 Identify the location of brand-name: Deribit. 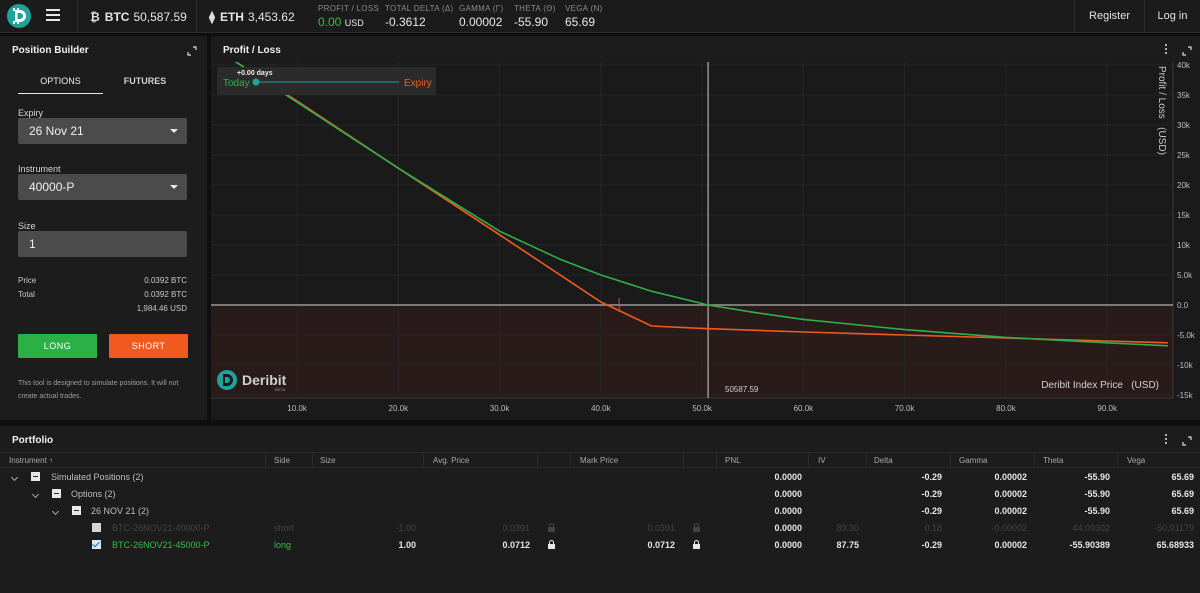
(264, 380).